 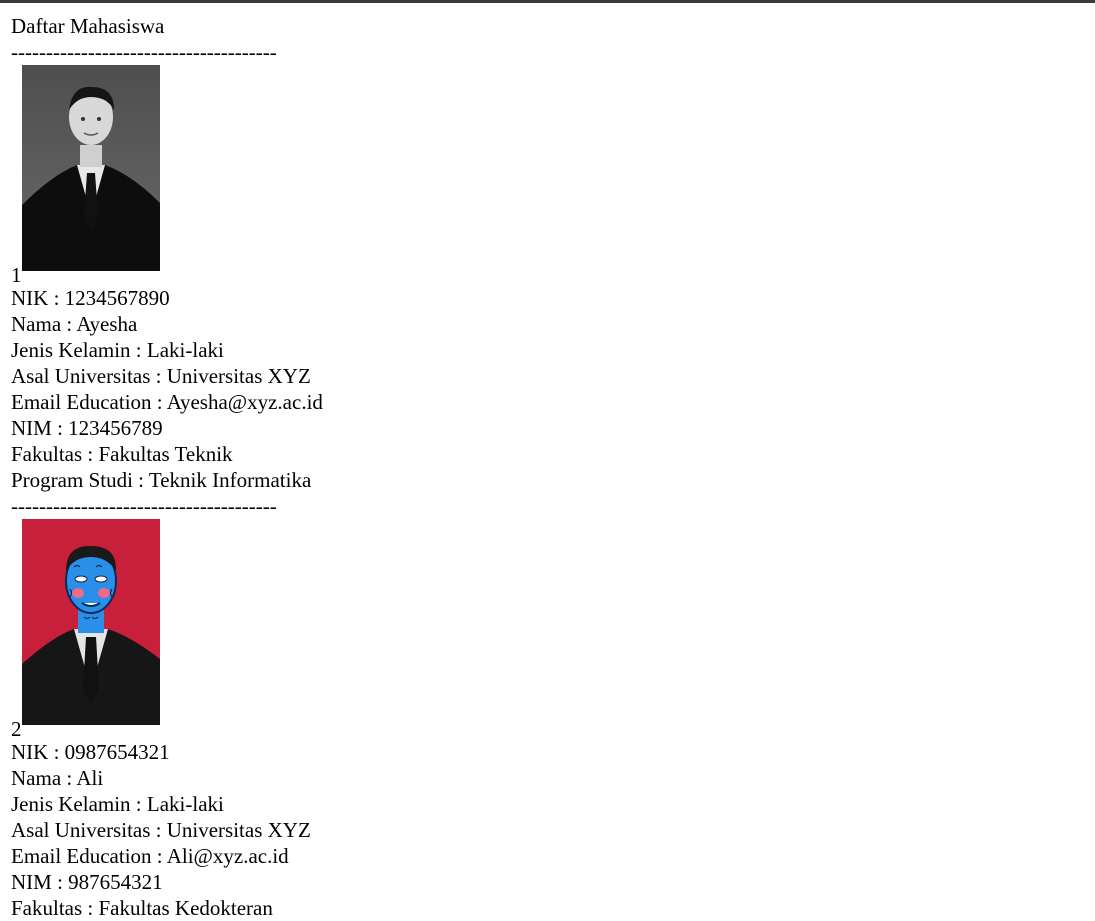 What do you see at coordinates (88, 26) in the screenshot?
I see `page-title: Daftar Mahasiswa` at bounding box center [88, 26].